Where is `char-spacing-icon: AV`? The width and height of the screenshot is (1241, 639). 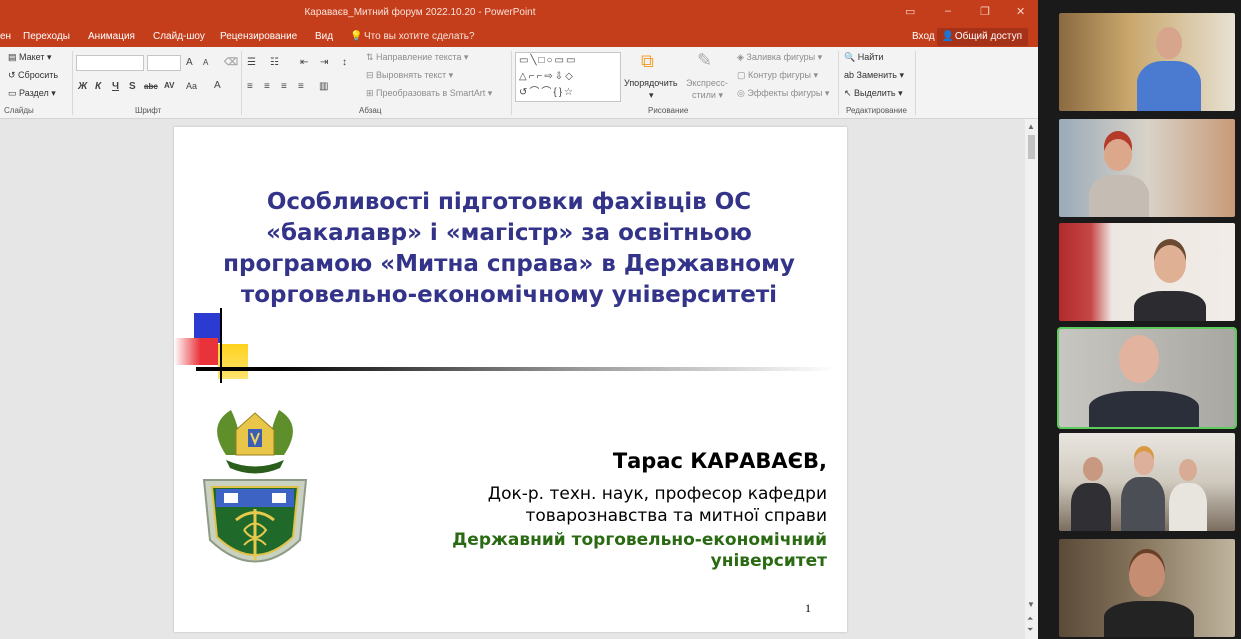 char-spacing-icon: AV is located at coordinates (169, 85).